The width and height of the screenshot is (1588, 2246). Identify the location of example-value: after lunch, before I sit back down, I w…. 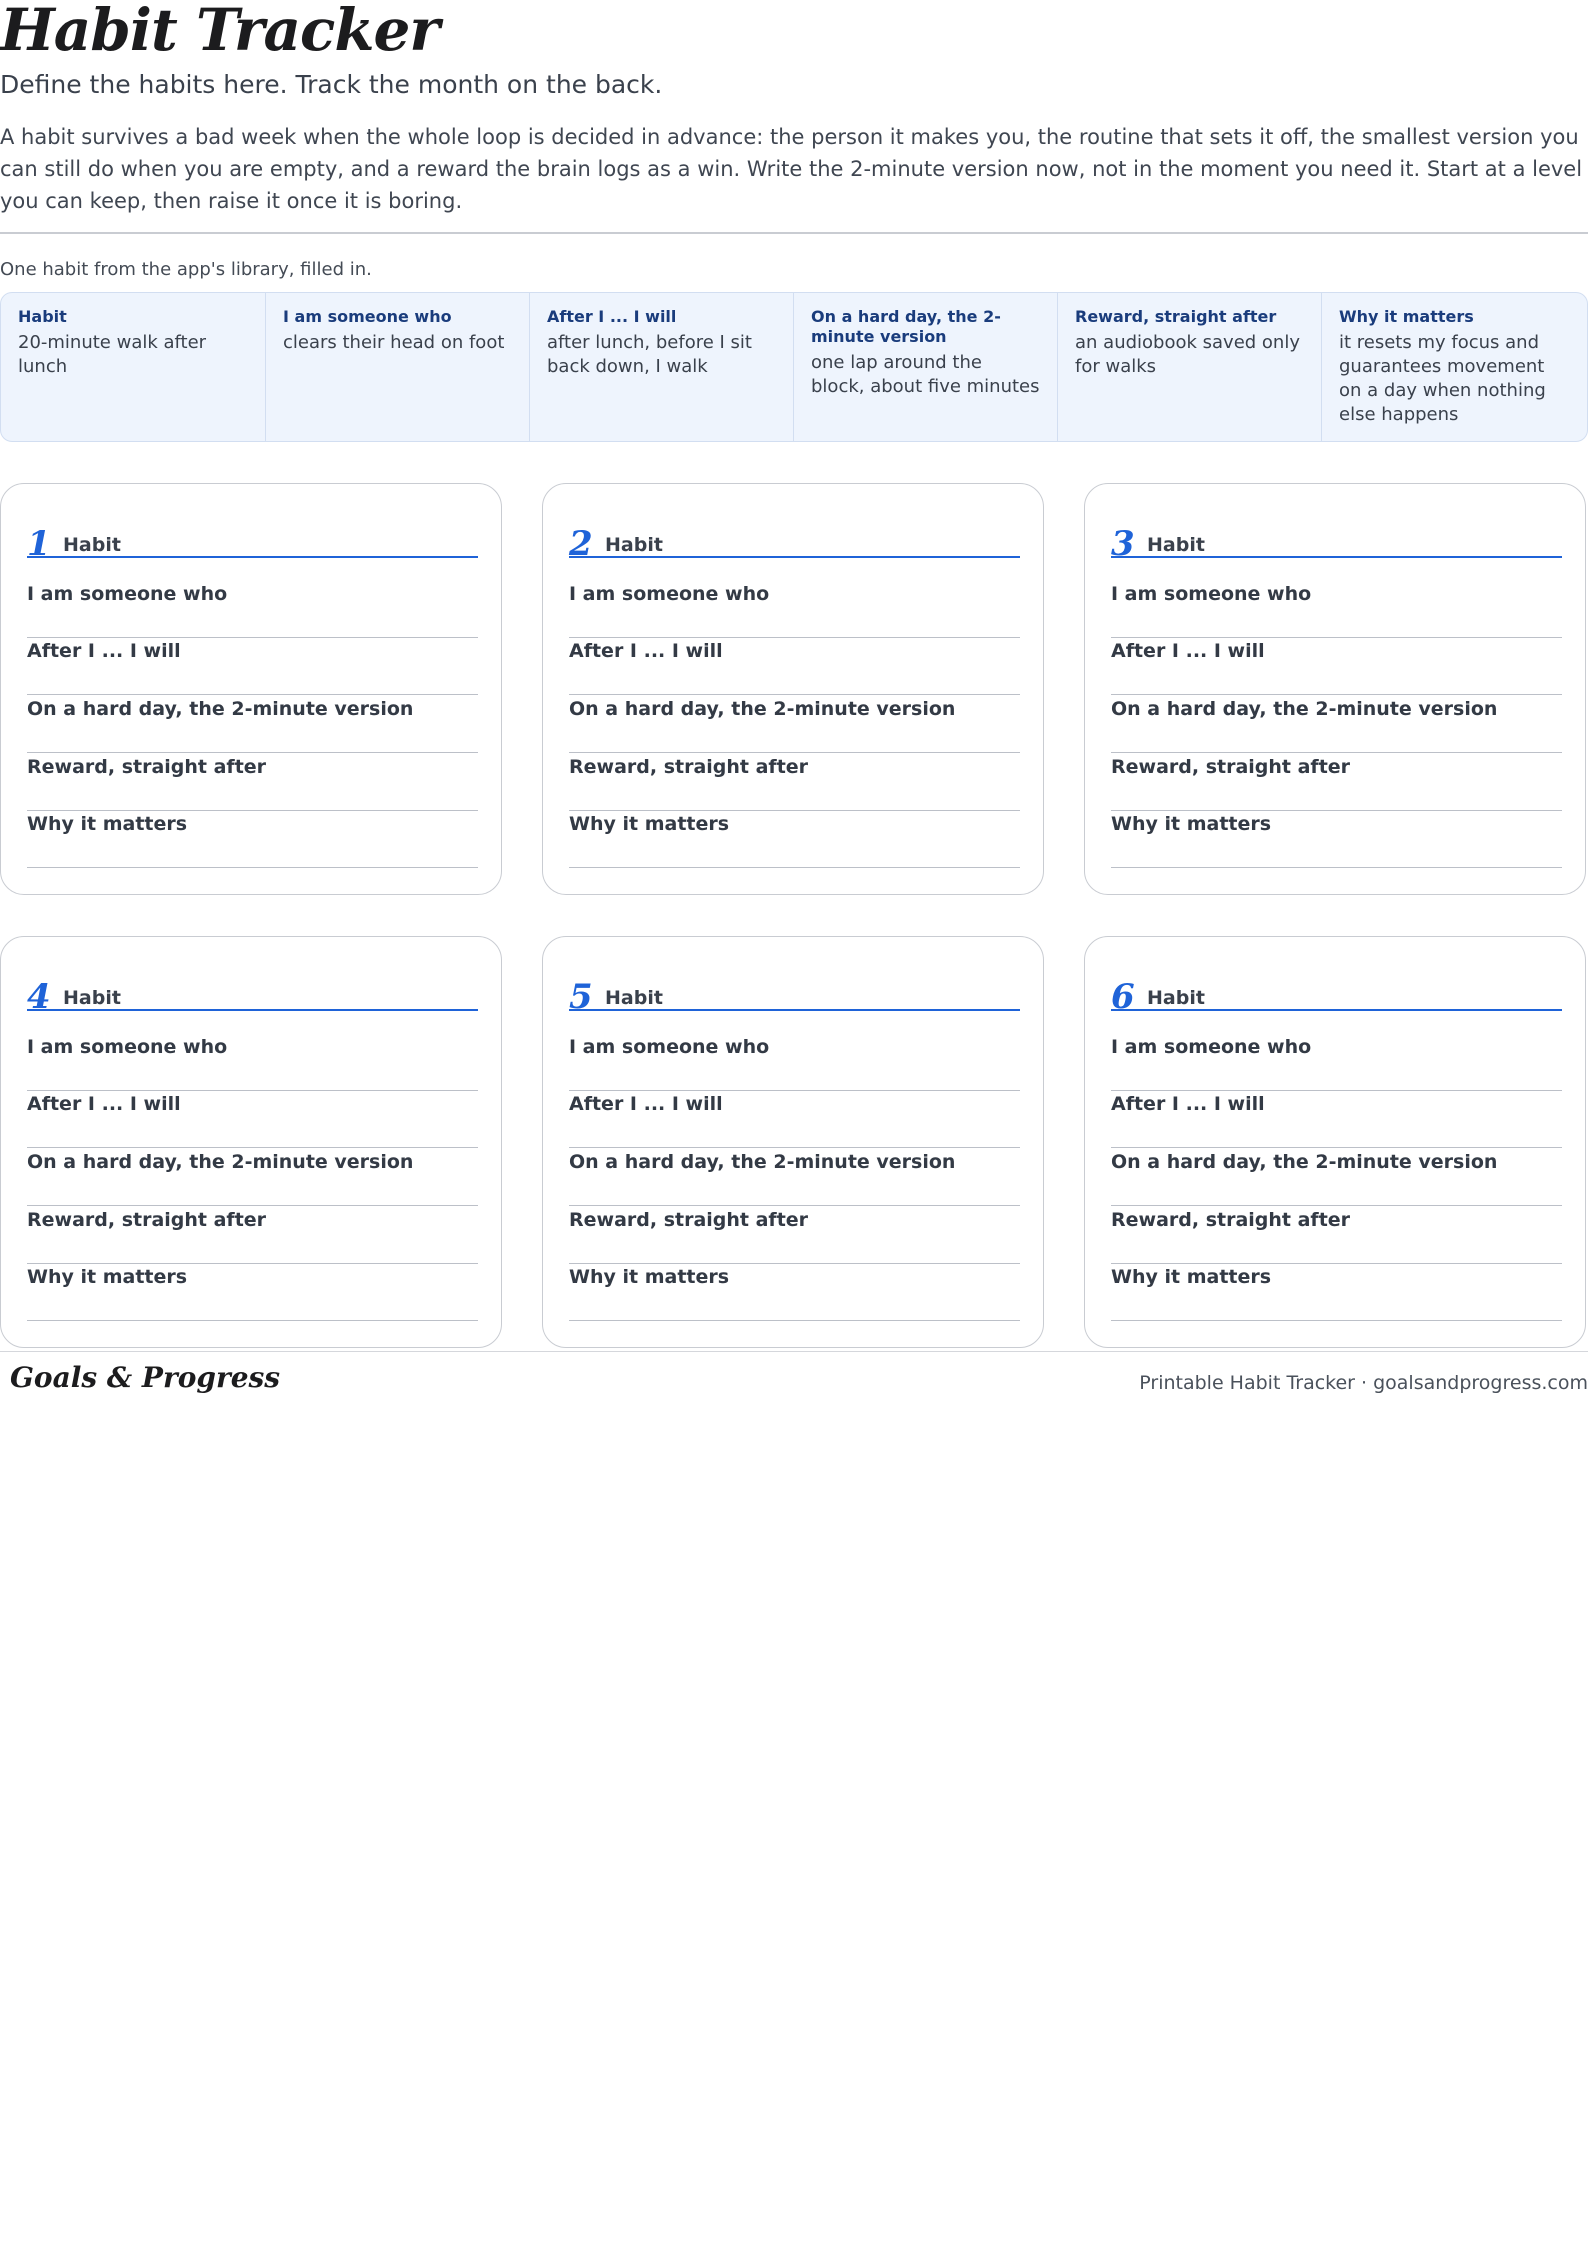
(649, 354).